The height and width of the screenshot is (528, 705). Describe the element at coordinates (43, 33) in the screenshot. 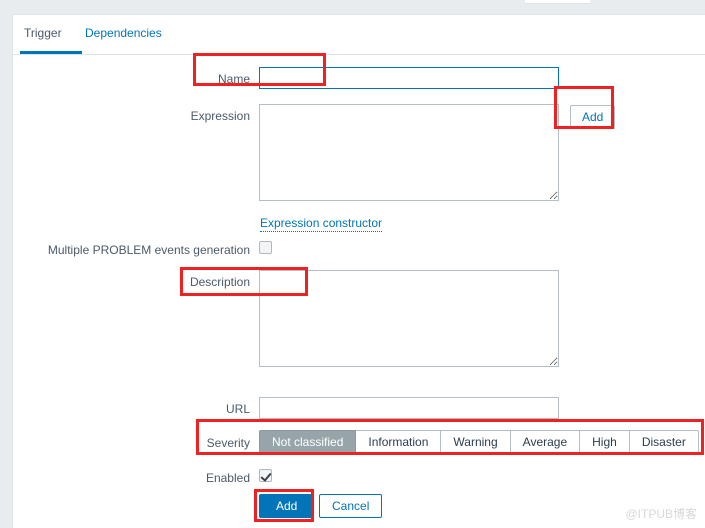

I see `tab-trigger: Trigger` at that location.